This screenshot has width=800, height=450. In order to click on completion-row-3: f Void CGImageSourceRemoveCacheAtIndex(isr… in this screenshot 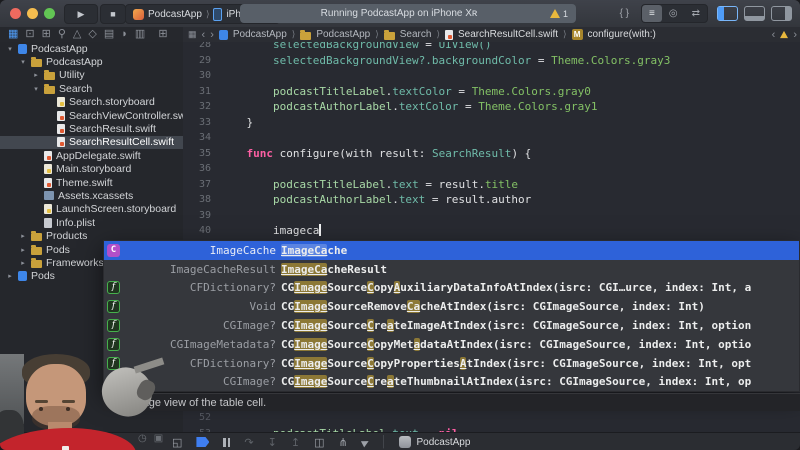, I will do `click(451, 306)`.